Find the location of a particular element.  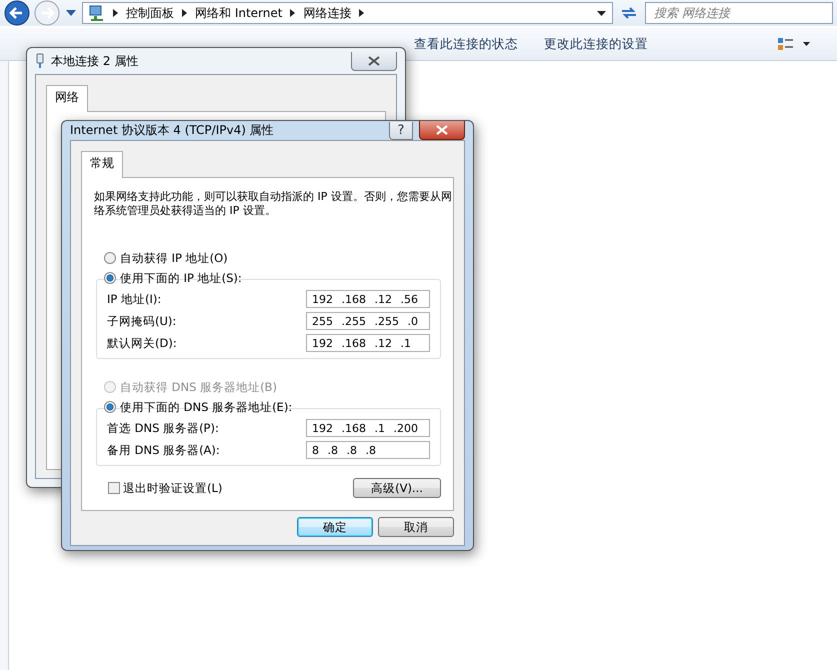

option-label: 自动获得 IP 地址(O) is located at coordinates (174, 258).